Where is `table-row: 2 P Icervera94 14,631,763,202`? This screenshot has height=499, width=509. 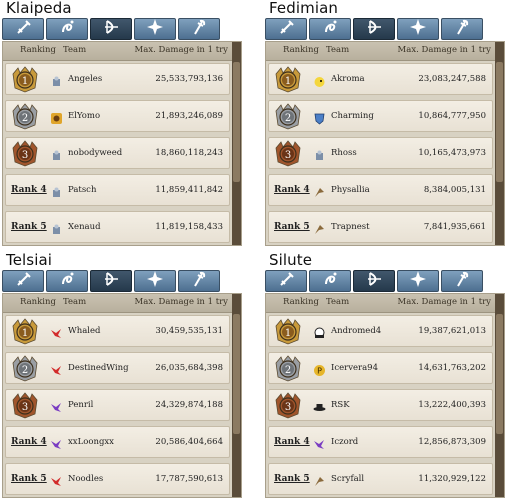 table-row: 2 P Icervera94 14,631,763,202 is located at coordinates (380, 368).